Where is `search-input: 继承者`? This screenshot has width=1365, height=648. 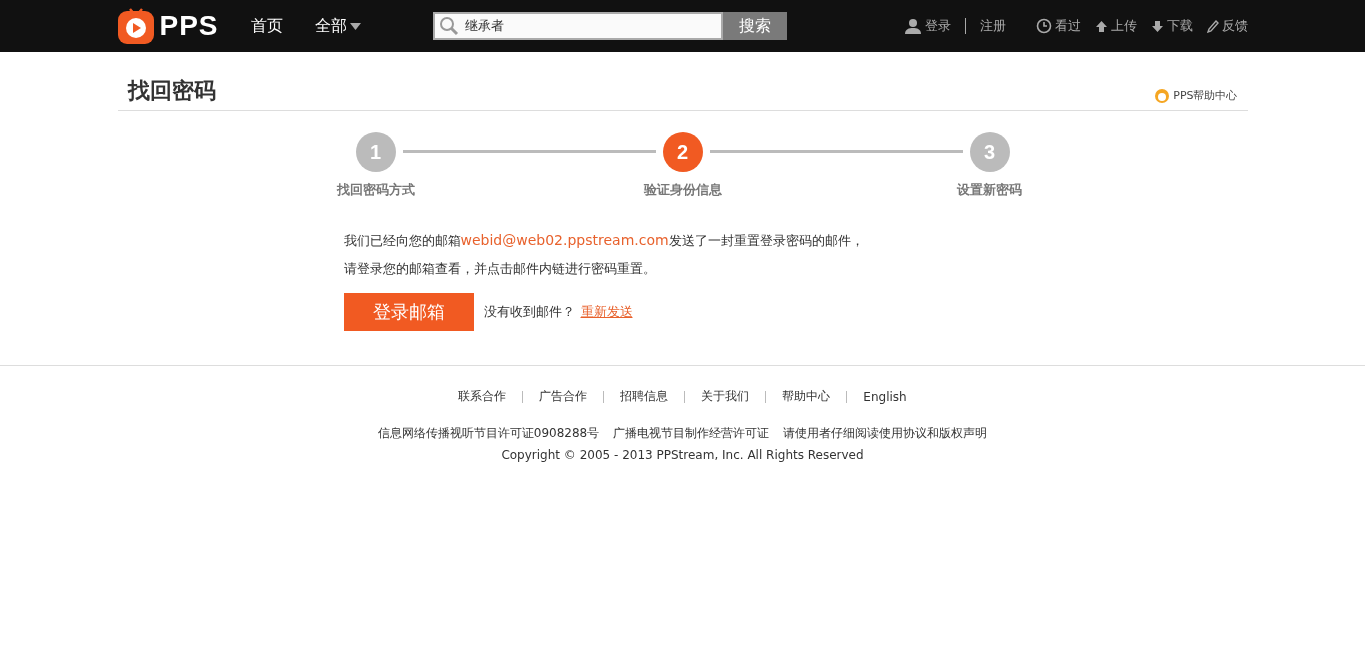
search-input: 继承者 is located at coordinates (584, 26).